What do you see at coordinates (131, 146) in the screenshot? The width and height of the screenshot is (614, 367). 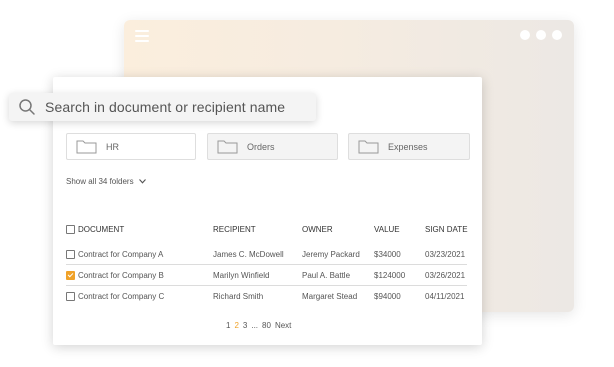 I see `folder-hr: HR` at bounding box center [131, 146].